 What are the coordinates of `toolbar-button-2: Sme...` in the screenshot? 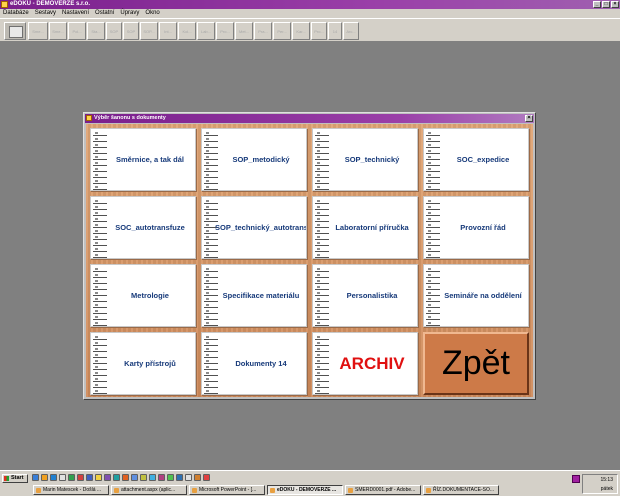 It's located at (58, 31).